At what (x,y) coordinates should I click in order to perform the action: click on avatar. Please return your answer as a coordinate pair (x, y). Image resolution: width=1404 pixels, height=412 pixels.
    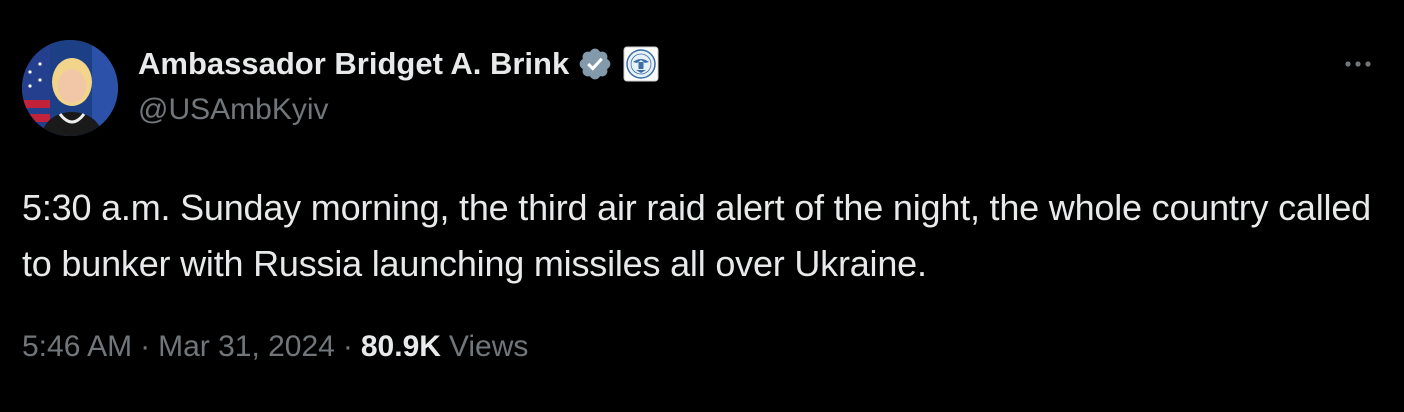
    Looking at the image, I should click on (70, 88).